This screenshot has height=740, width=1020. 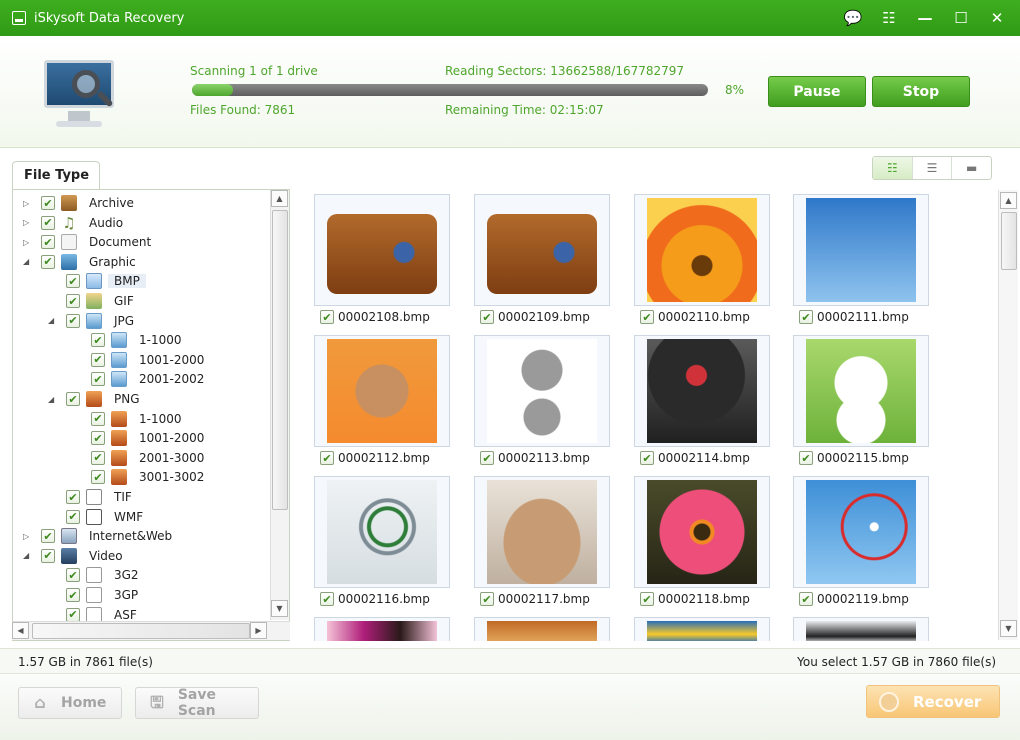 I want to click on save-scan-button: 🖫 Save Scan, so click(x=197, y=703).